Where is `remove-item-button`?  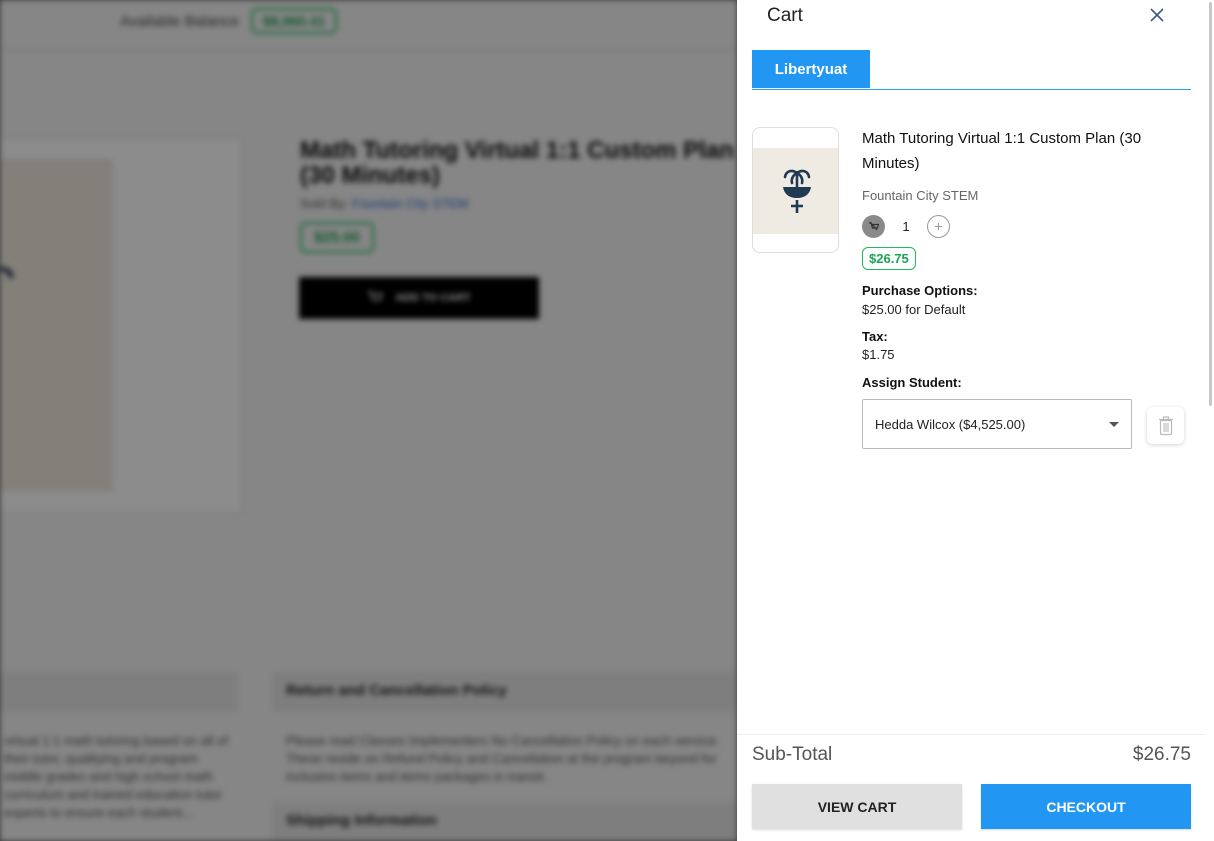 remove-item-button is located at coordinates (1165, 425).